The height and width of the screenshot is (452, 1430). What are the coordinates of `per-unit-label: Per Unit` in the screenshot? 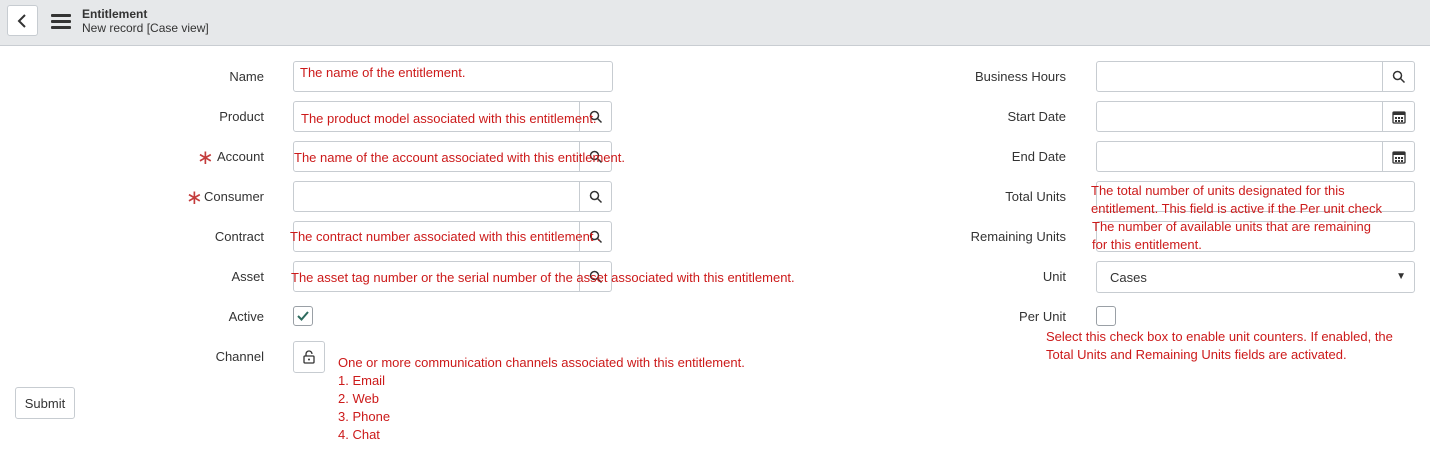 It's located at (1042, 316).